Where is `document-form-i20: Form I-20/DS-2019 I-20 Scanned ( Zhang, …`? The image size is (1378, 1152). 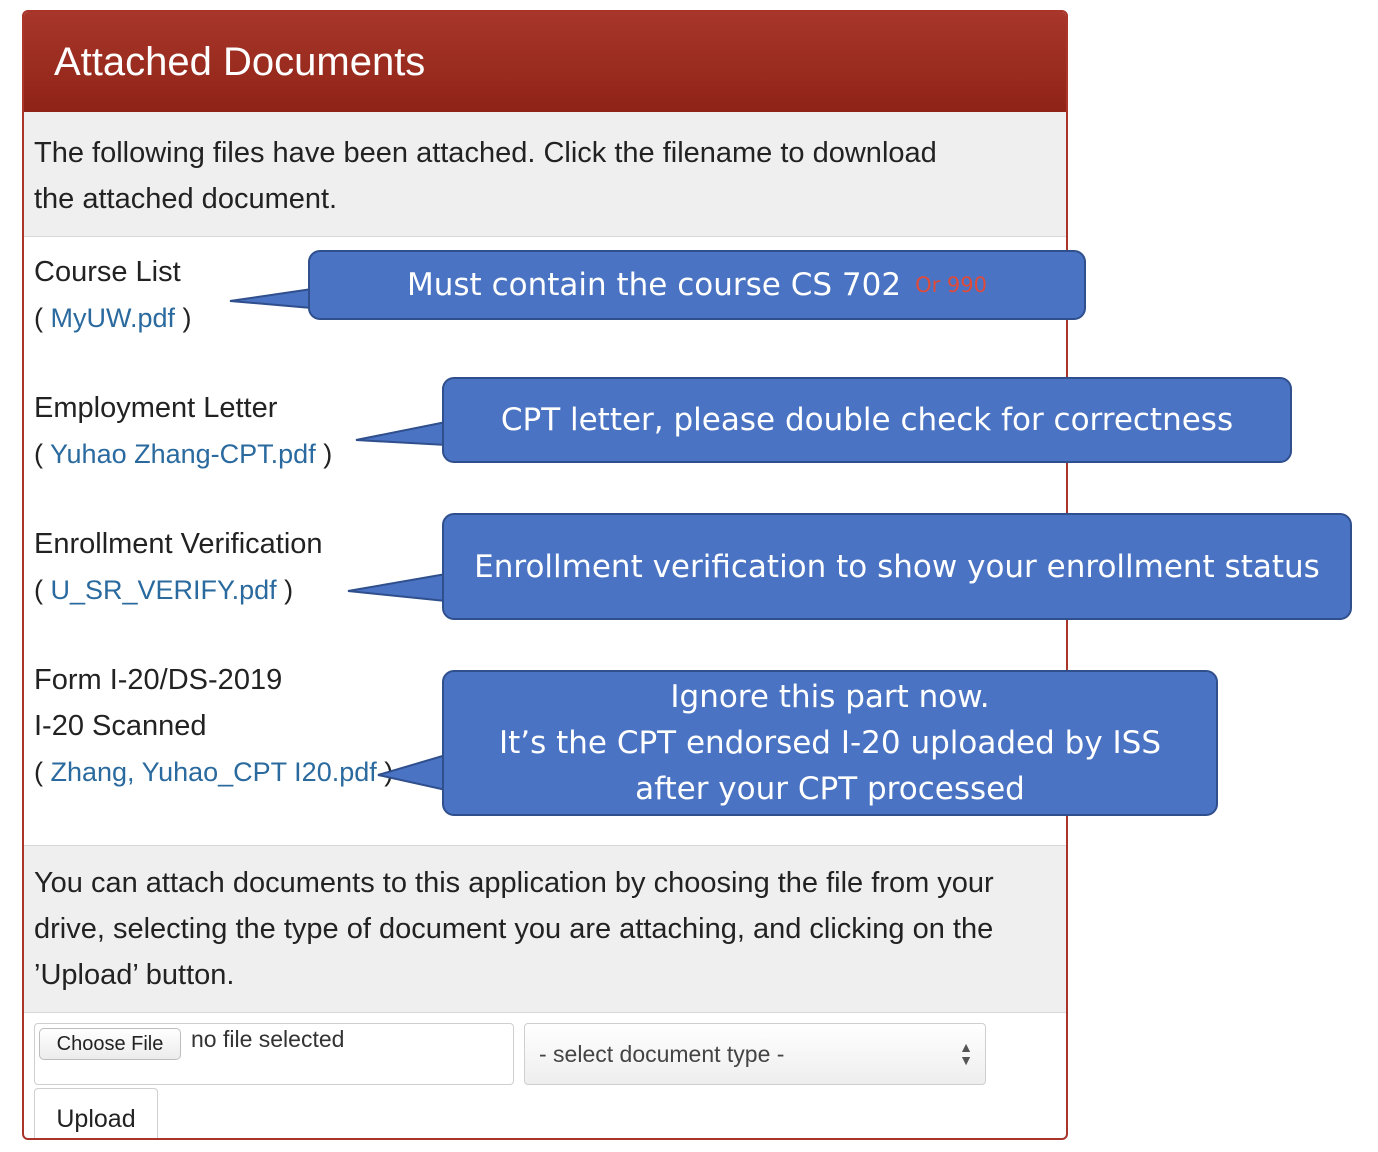
document-form-i20: Form I-20/DS-2019 I-20 Scanned ( Zhang, … is located at coordinates (213, 726).